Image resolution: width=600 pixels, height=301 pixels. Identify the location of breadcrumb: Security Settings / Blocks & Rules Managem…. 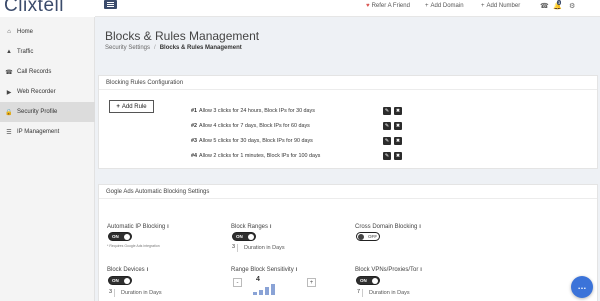
(173, 48).